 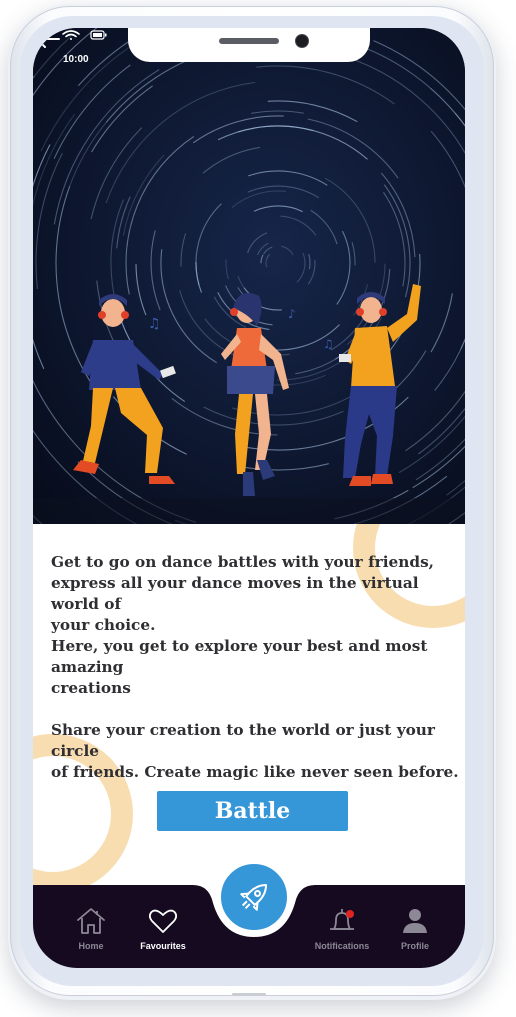 I want to click on home-icon, so click(x=91, y=921).